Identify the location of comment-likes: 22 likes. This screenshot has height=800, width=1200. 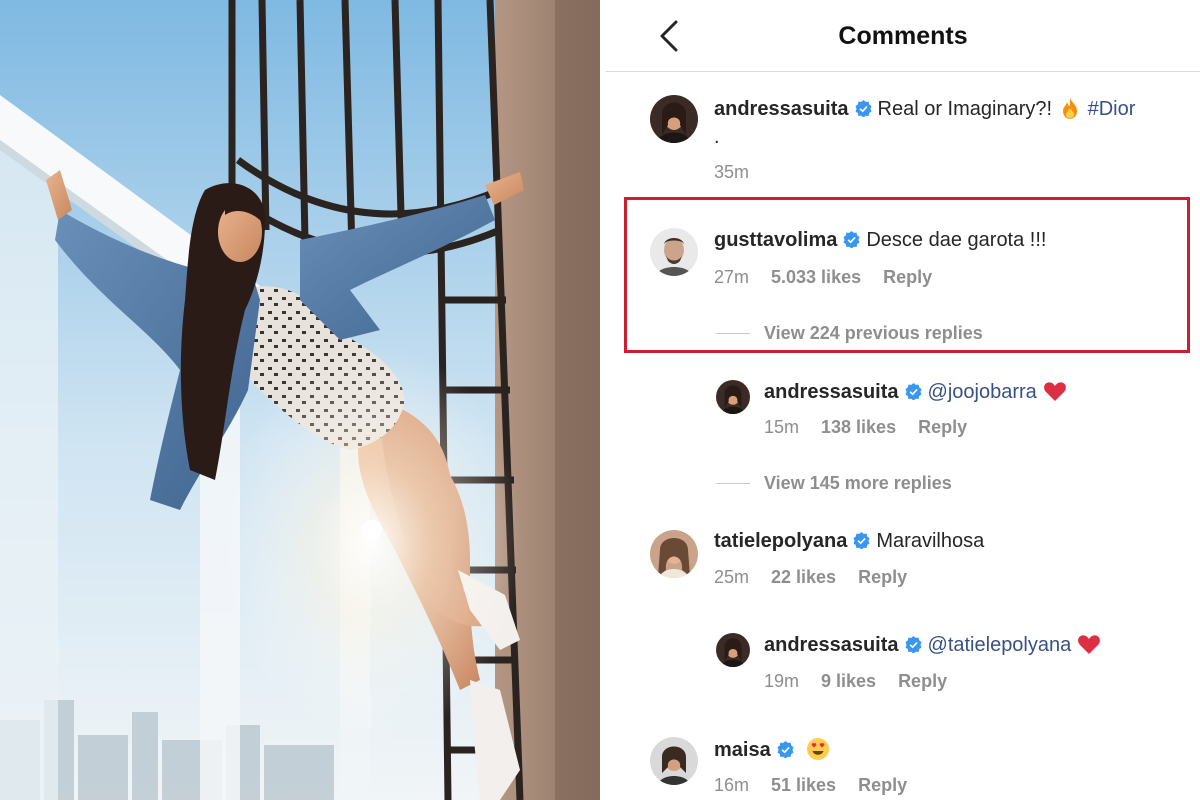
(803, 577).